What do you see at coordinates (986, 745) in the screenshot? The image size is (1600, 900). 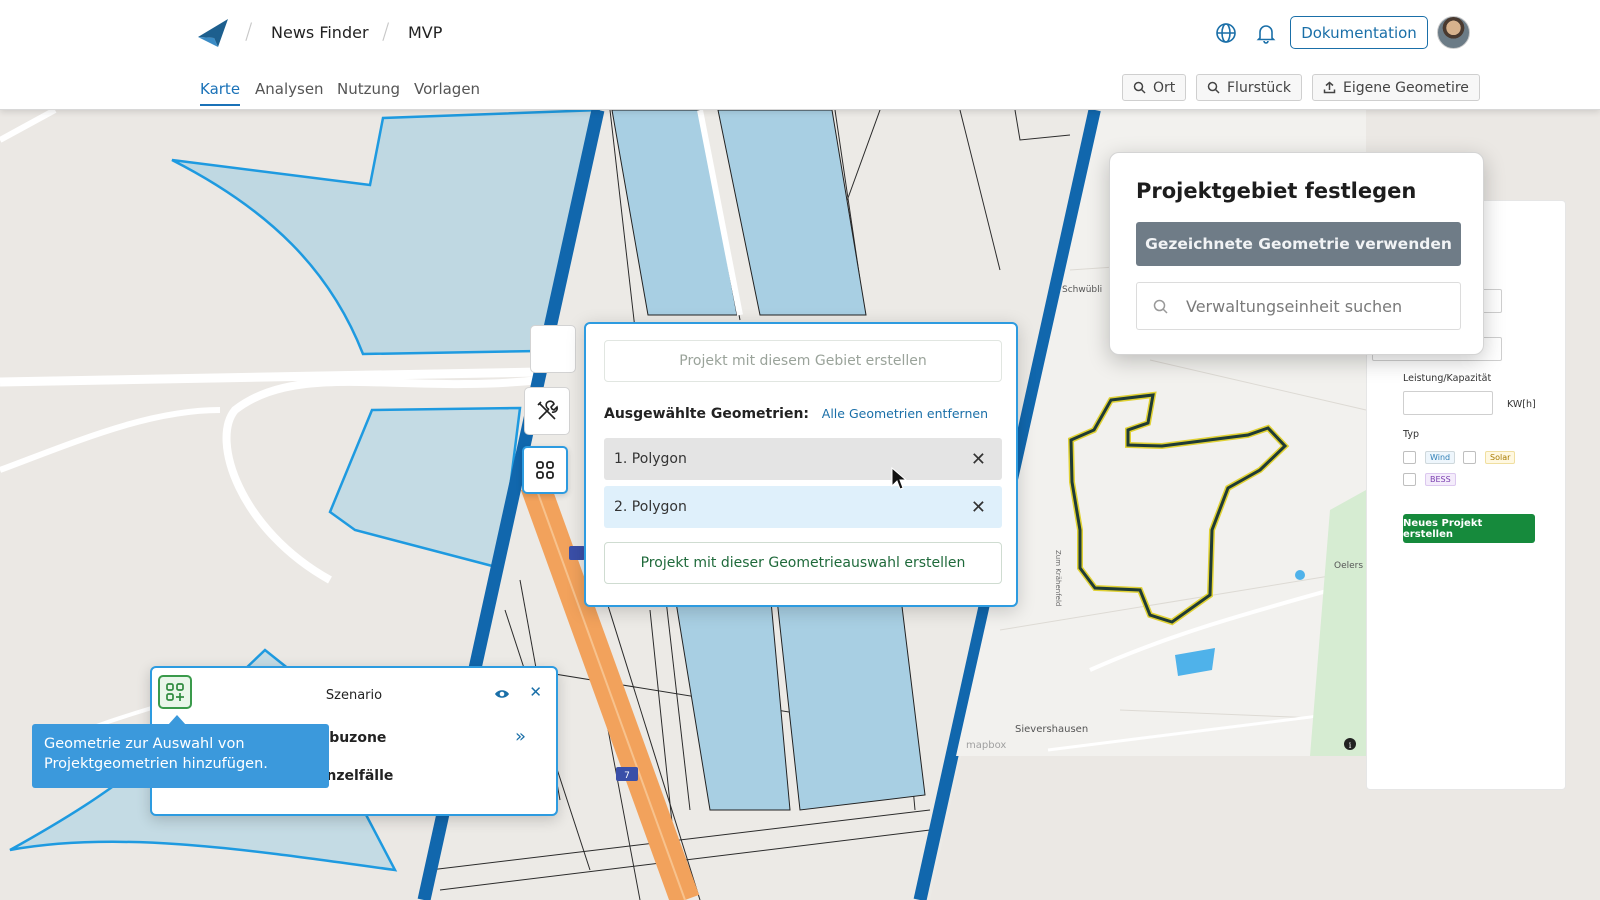 I see `mapbox-attribution: mapbox` at bounding box center [986, 745].